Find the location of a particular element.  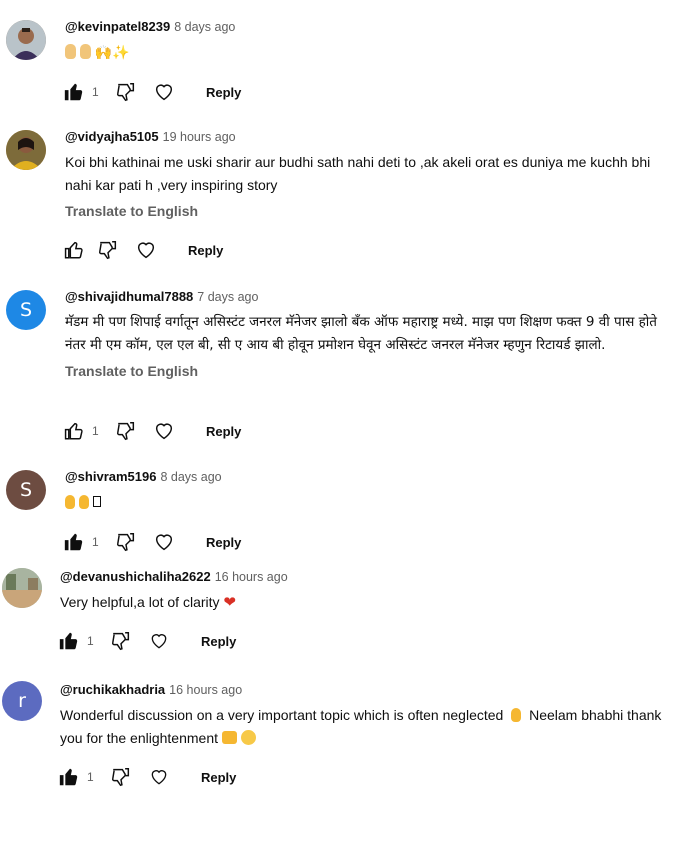

comment-time: 19 hours ago is located at coordinates (199, 137).